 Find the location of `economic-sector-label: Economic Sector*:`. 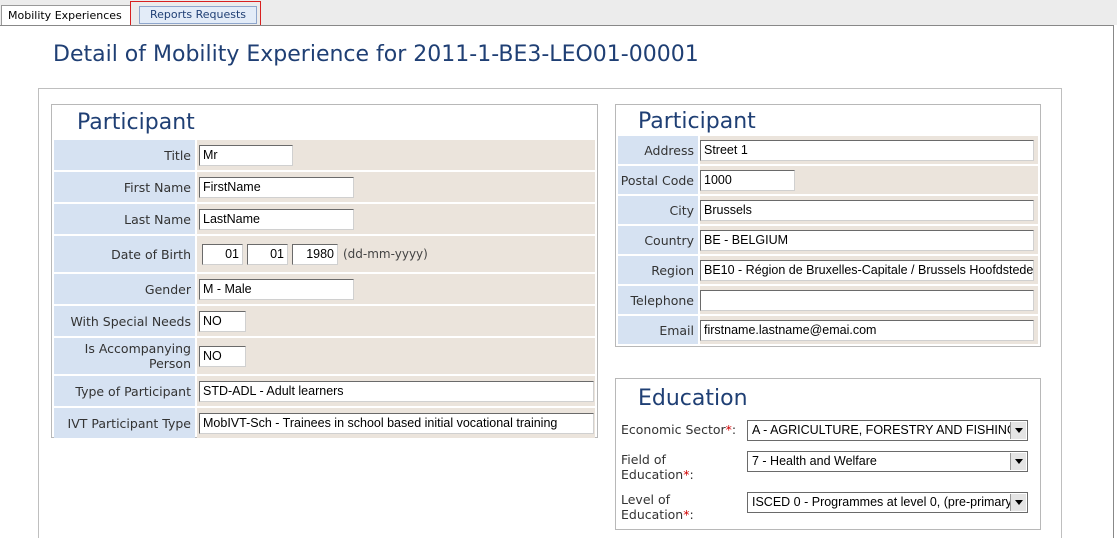

economic-sector-label: Economic Sector*: is located at coordinates (679, 429).